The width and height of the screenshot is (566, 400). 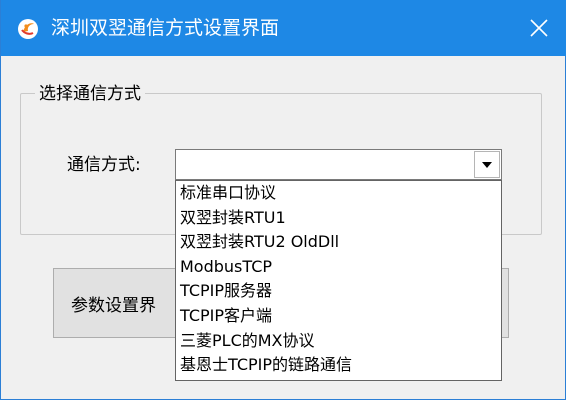 I want to click on dropdown-option: TCPIP客户端, so click(x=338, y=316).